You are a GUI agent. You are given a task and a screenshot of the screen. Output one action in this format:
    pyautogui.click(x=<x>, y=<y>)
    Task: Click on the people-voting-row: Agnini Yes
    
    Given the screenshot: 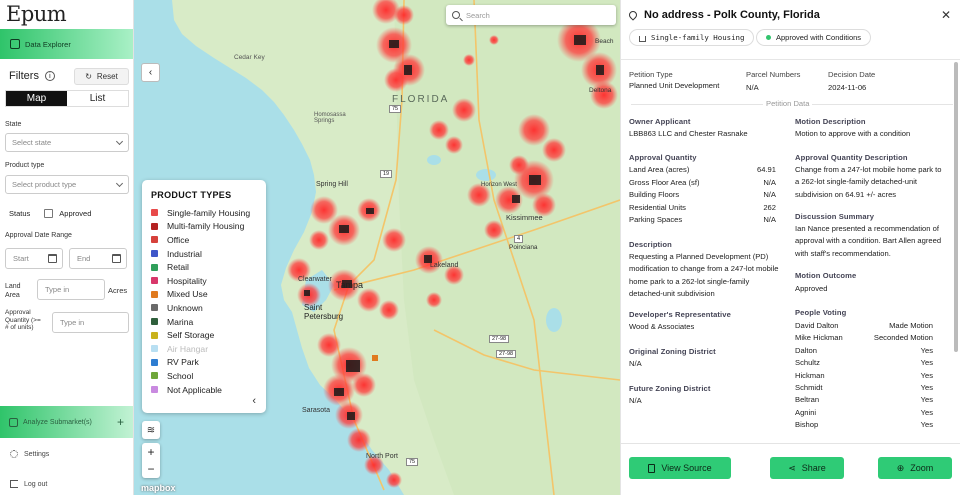 What is the action you would take?
    pyautogui.click(x=864, y=412)
    